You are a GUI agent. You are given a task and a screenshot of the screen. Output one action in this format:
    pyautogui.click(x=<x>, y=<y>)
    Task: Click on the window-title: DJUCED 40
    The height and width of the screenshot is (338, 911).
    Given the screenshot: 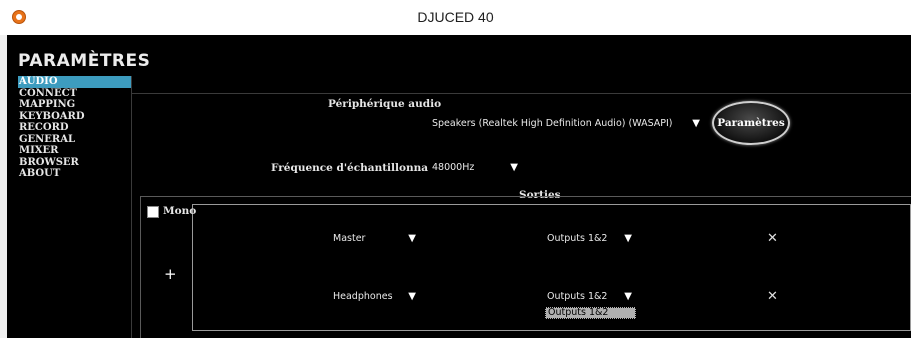 What is the action you would take?
    pyautogui.click(x=455, y=17)
    